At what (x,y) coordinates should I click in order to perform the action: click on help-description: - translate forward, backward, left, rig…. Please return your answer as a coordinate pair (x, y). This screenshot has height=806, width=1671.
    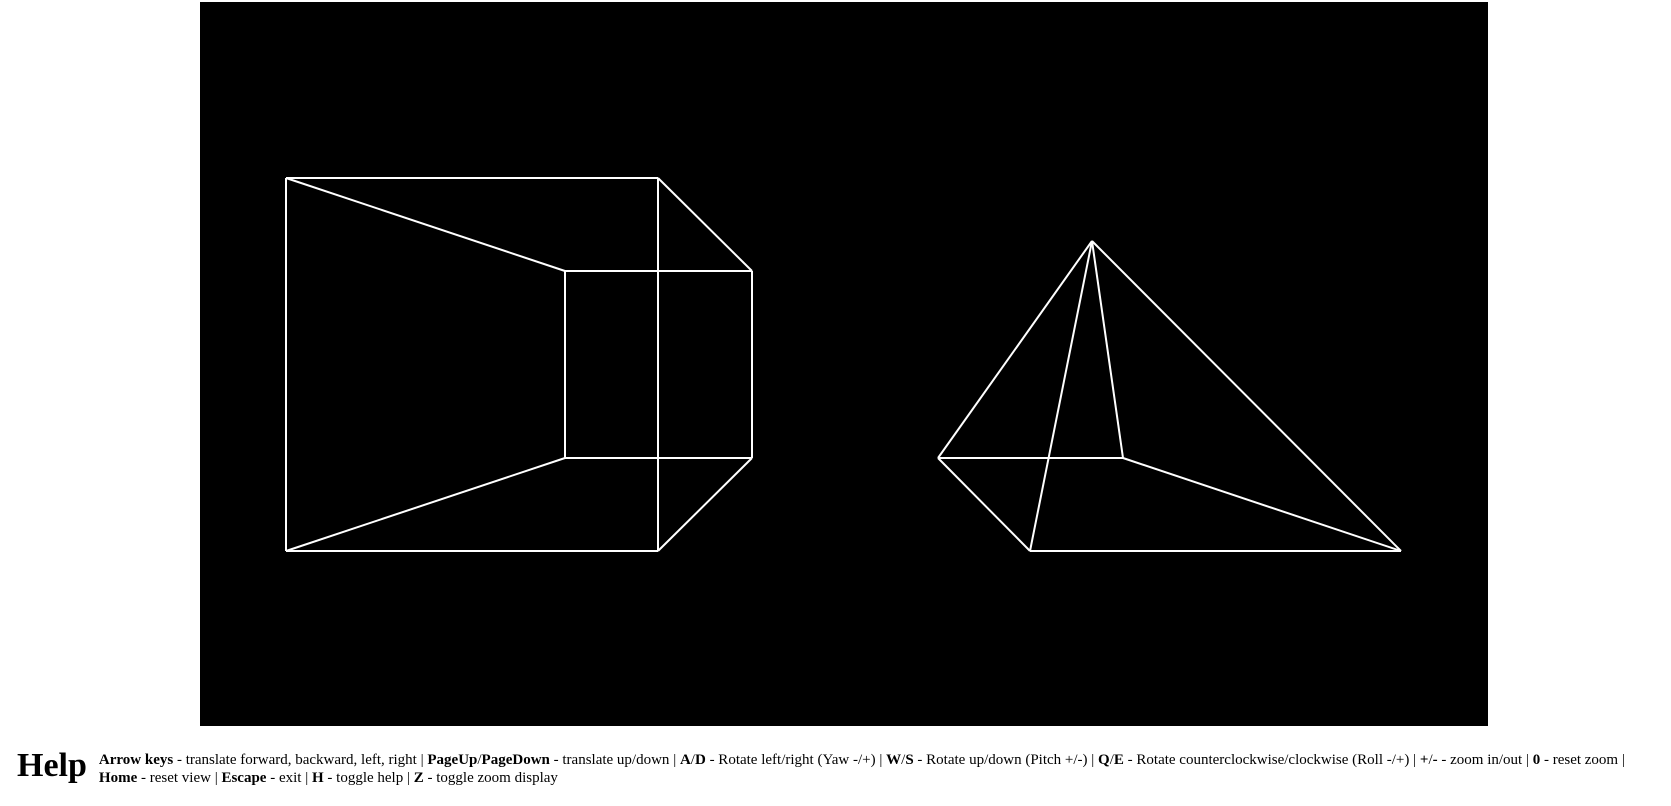
    Looking at the image, I should click on (295, 760).